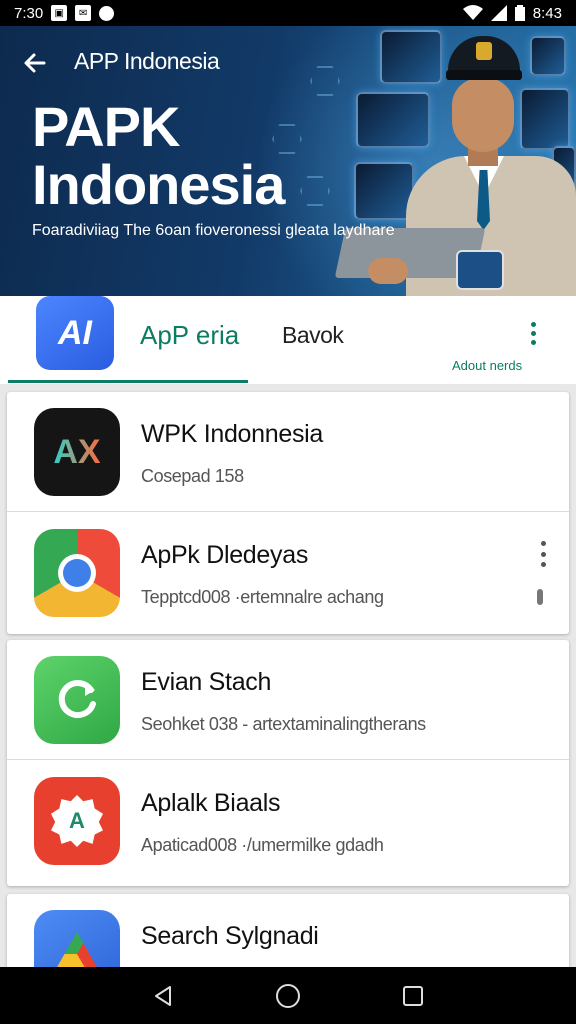  What do you see at coordinates (192, 476) in the screenshot?
I see `app-subtitle: Cosepad 158` at bounding box center [192, 476].